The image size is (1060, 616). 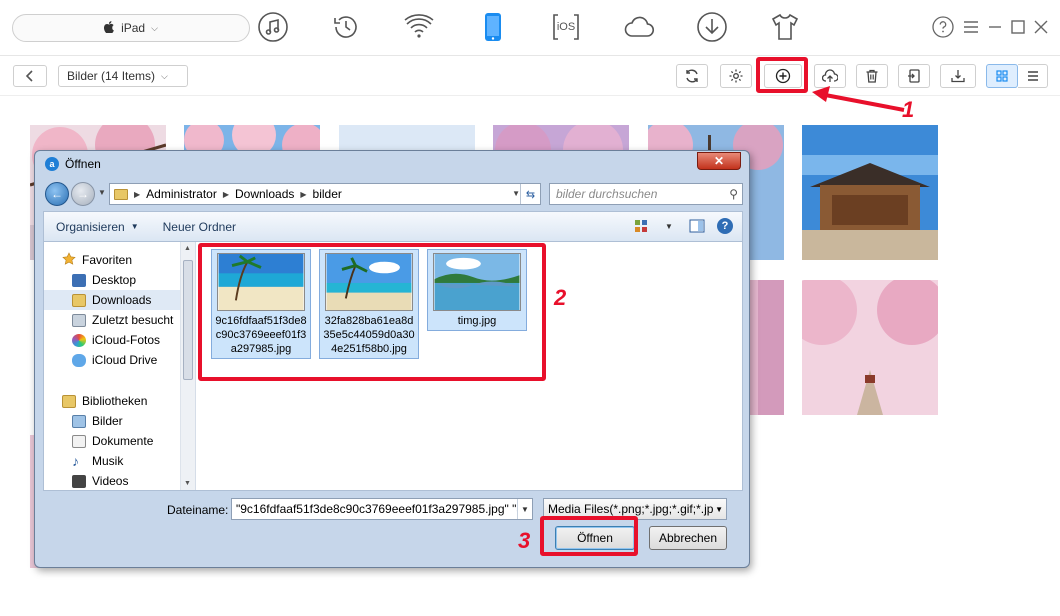 What do you see at coordinates (133, 28) in the screenshot?
I see `device-name: iPad` at bounding box center [133, 28].